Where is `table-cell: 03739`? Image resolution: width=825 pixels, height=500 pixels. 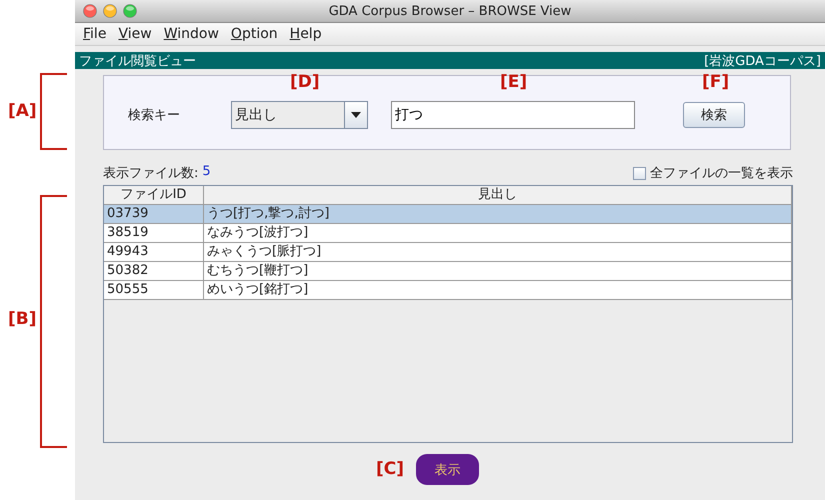
table-cell: 03739 is located at coordinates (154, 214).